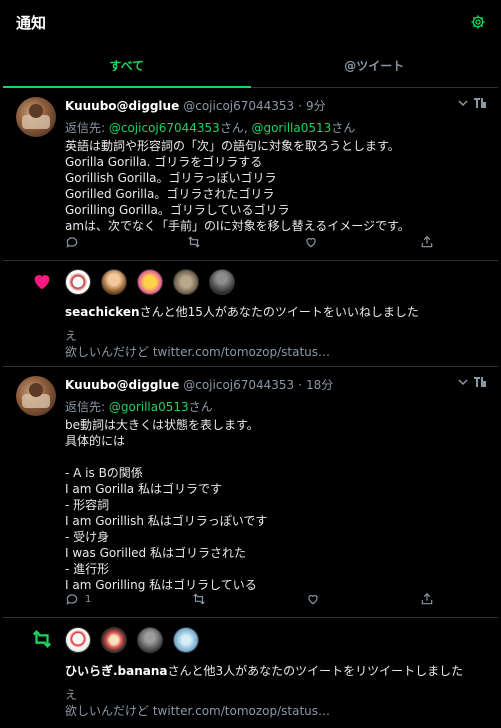 Image resolution: width=501 pixels, height=728 pixels. Describe the element at coordinates (478, 22) in the screenshot. I see `gear-icon` at that location.